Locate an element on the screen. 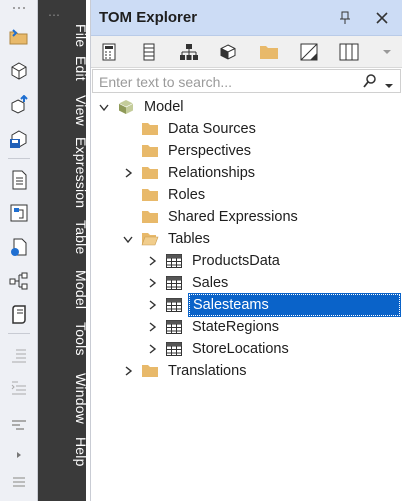 The width and height of the screenshot is (402, 501). deploy-icon is located at coordinates (19, 247).